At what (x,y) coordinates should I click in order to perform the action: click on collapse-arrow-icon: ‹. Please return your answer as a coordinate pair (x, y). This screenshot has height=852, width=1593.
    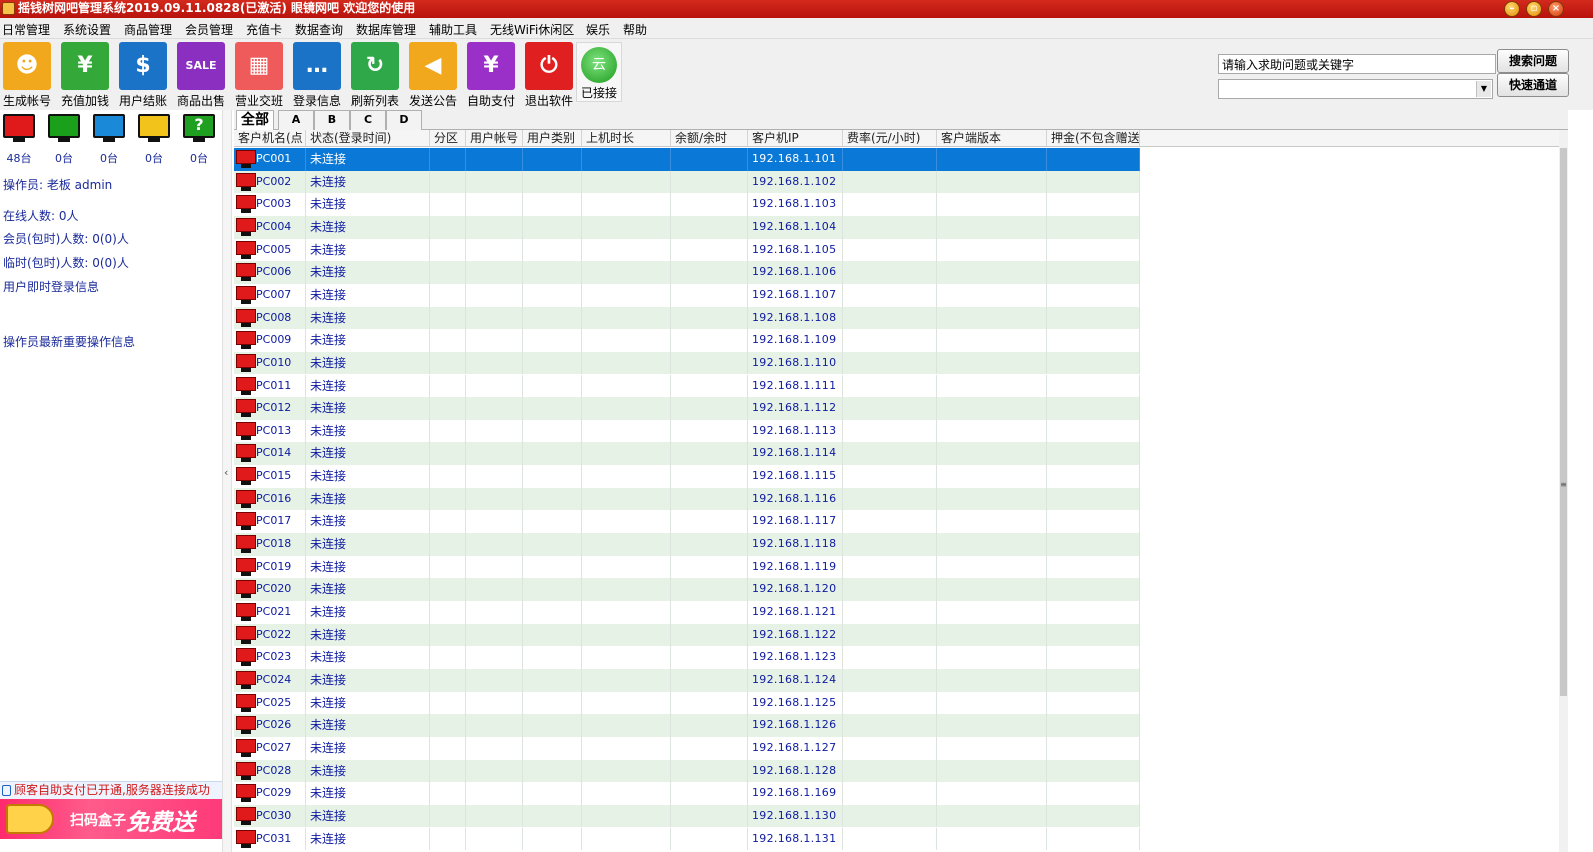
    Looking at the image, I should click on (226, 472).